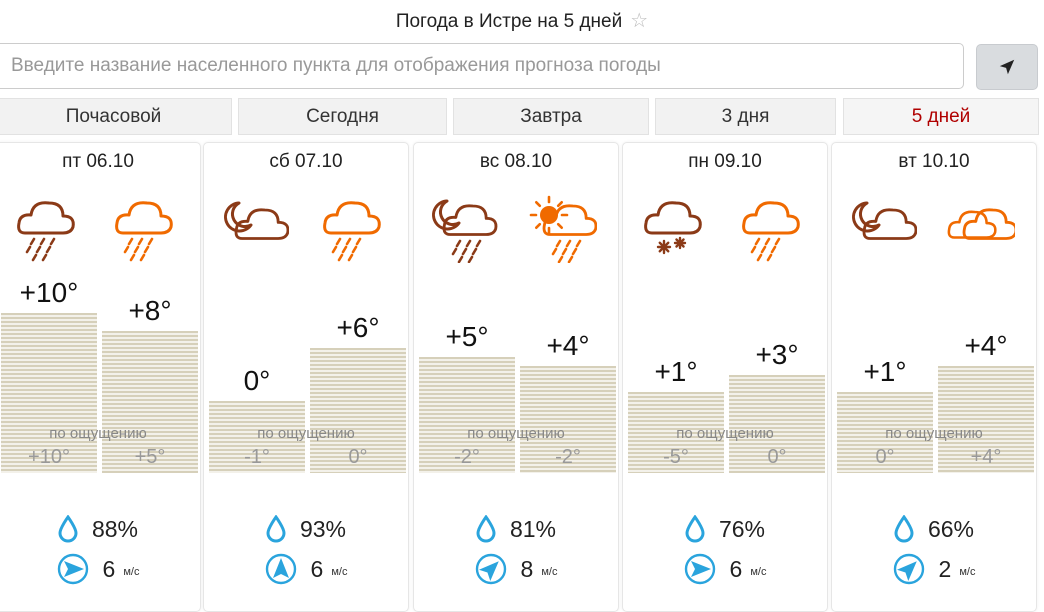 The height and width of the screenshot is (612, 1044). What do you see at coordinates (115, 528) in the screenshot?
I see `humidity-value: 88%` at bounding box center [115, 528].